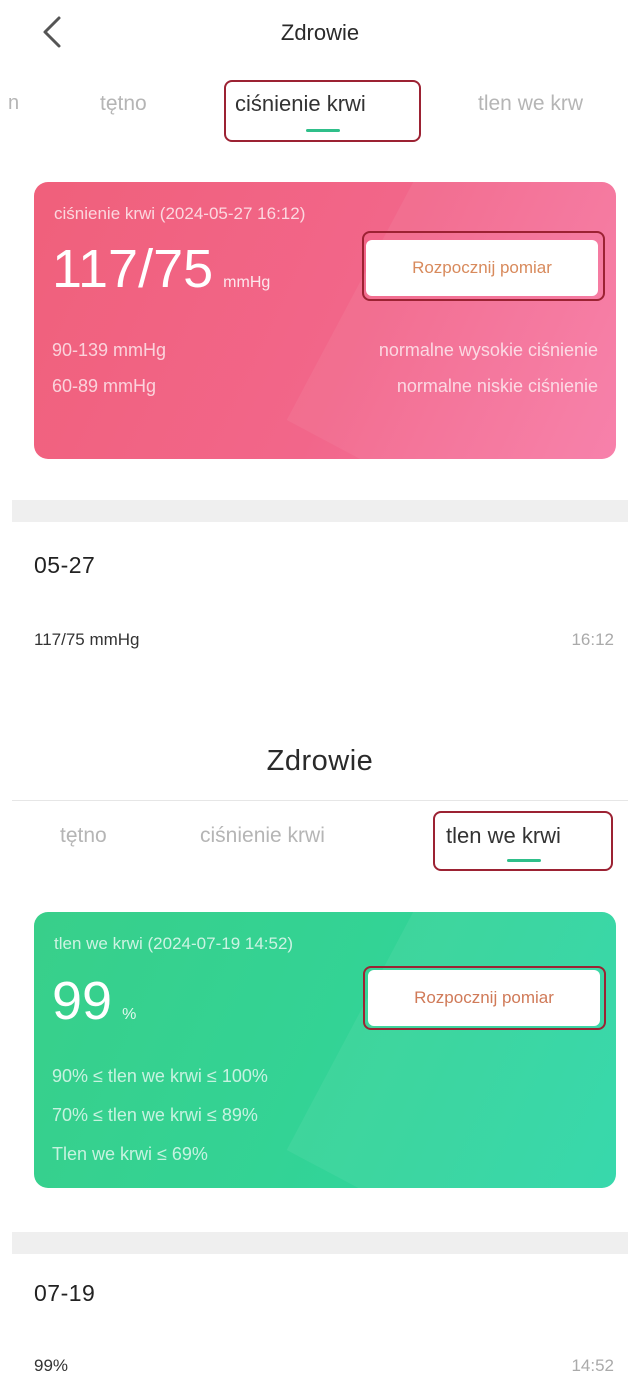 The width and height of the screenshot is (640, 1390). Describe the element at coordinates (503, 836) in the screenshot. I see `tab-blood-oxygen: tlen we krwi` at that location.